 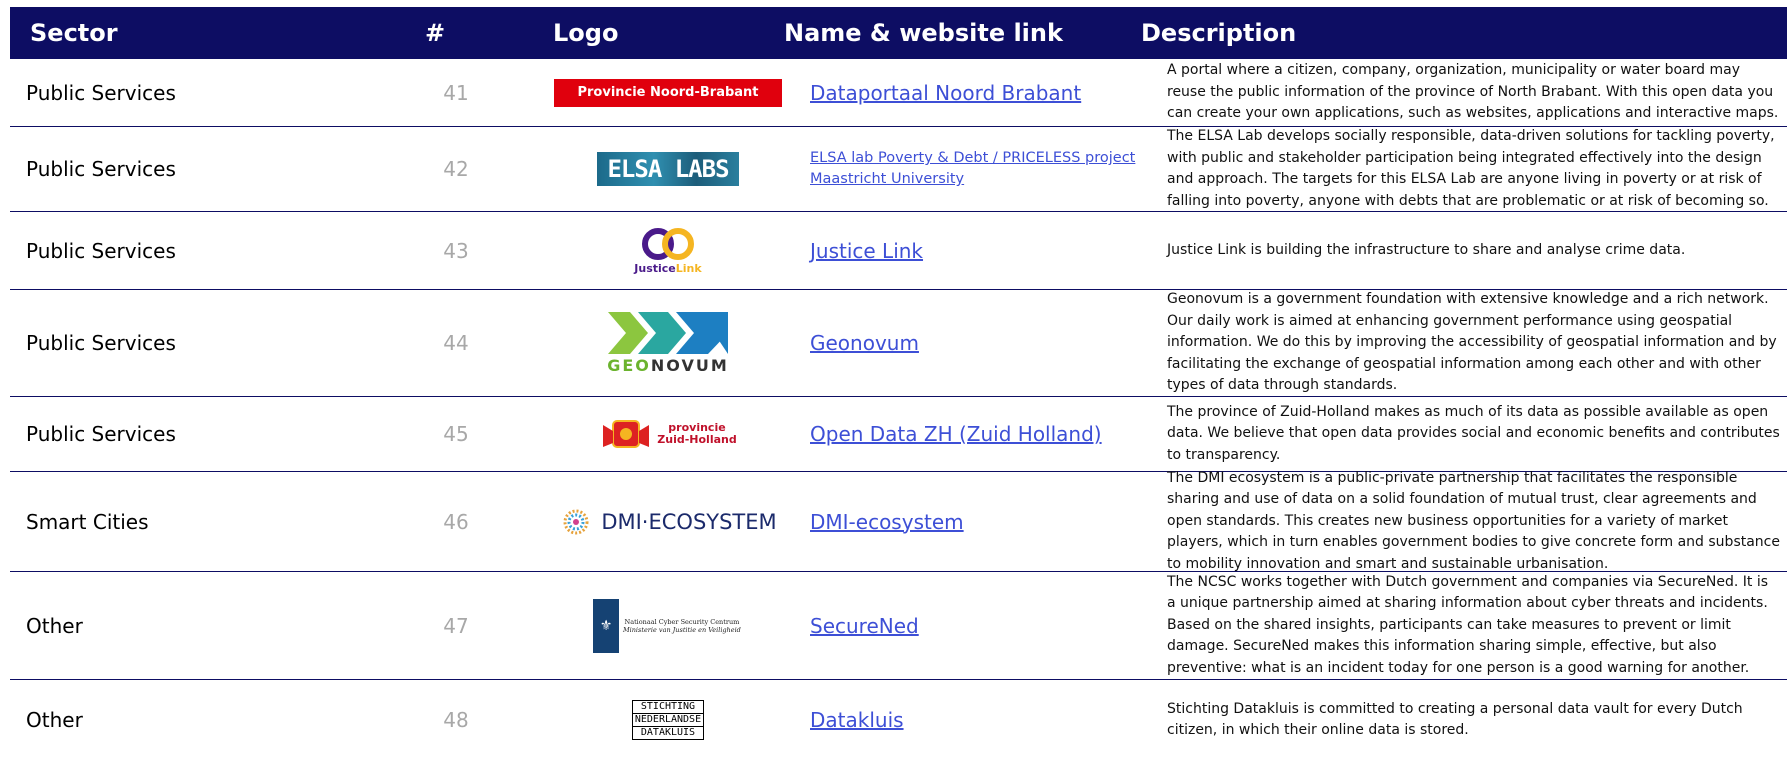 I want to click on dmi-ecosystem-logo: DMI·ECOSYSTEM, so click(x=668, y=522).